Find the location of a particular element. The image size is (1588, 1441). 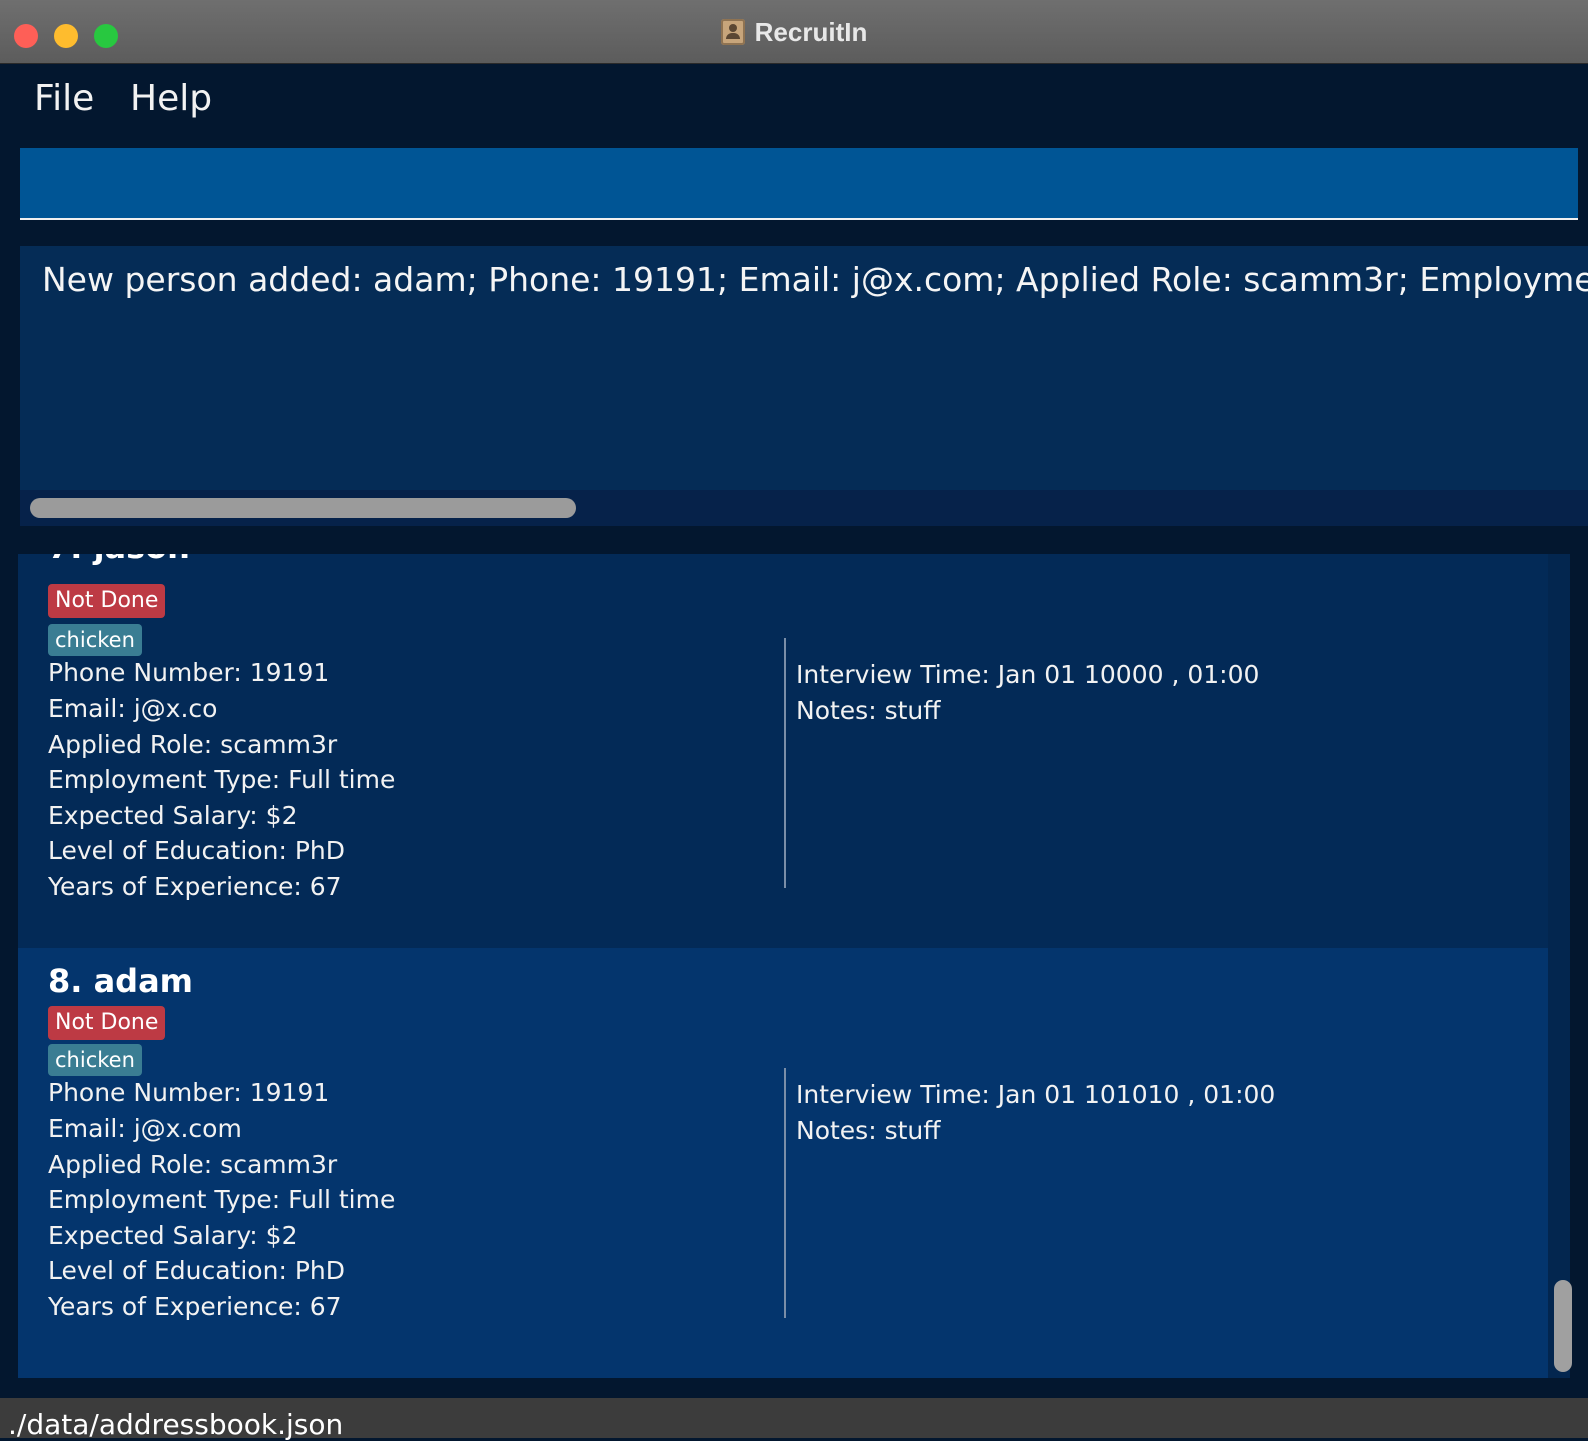

email-field: Email: j@x.co is located at coordinates (133, 708).